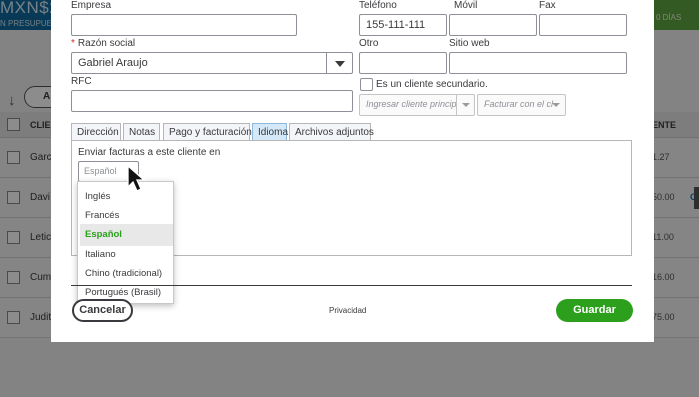 Image resolution: width=699 pixels, height=397 pixels. What do you see at coordinates (149, 152) in the screenshot?
I see `language-label: Enviar facturas a este cliente en` at bounding box center [149, 152].